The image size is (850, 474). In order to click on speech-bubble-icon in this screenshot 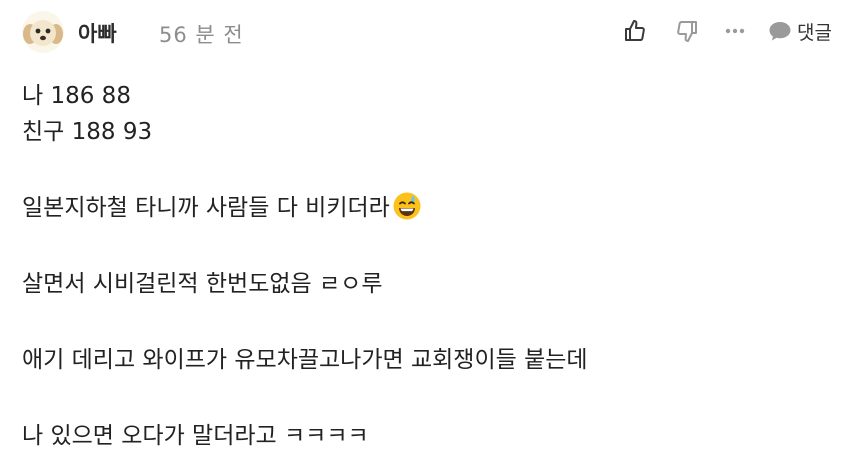, I will do `click(780, 31)`.